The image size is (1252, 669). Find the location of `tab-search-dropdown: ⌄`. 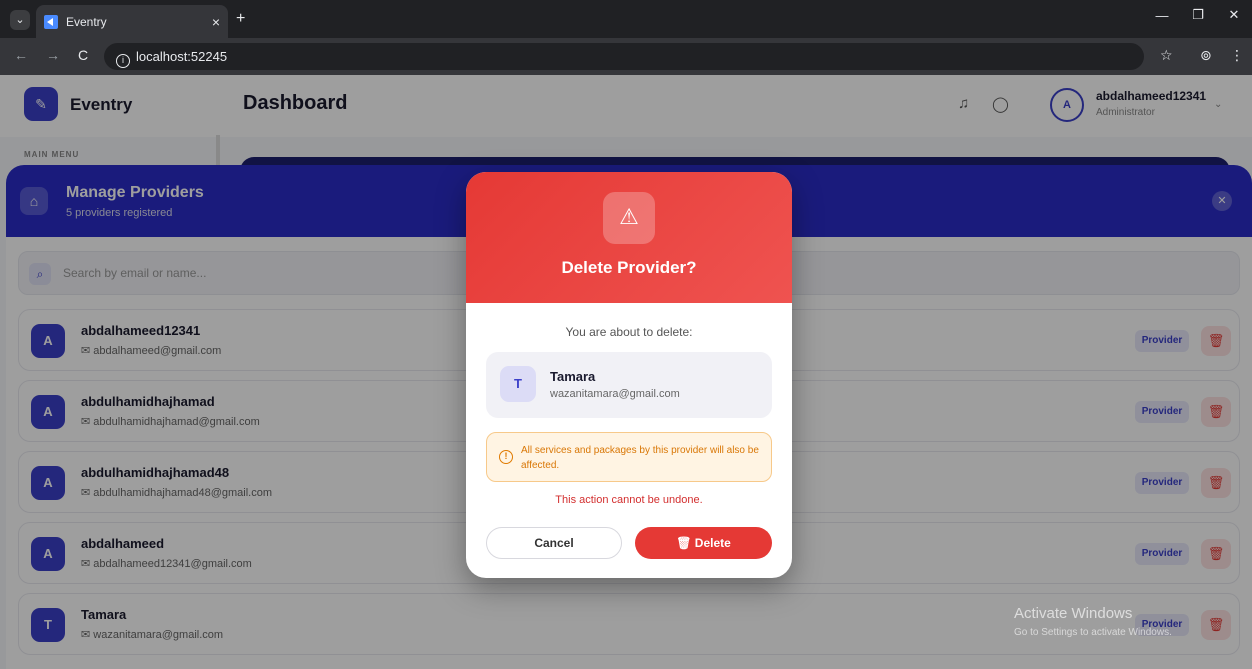

tab-search-dropdown: ⌄ is located at coordinates (20, 20).